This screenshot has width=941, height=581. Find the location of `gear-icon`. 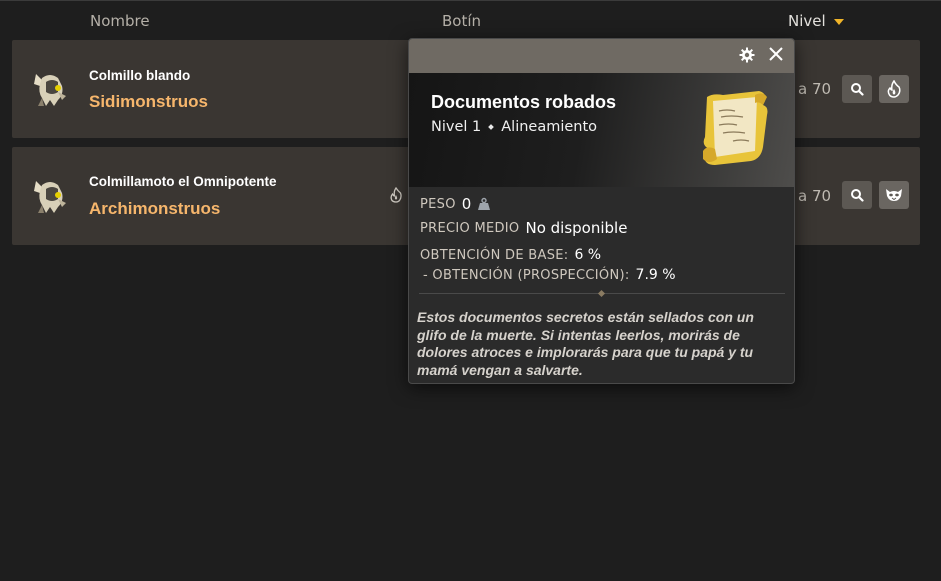

gear-icon is located at coordinates (747, 55).